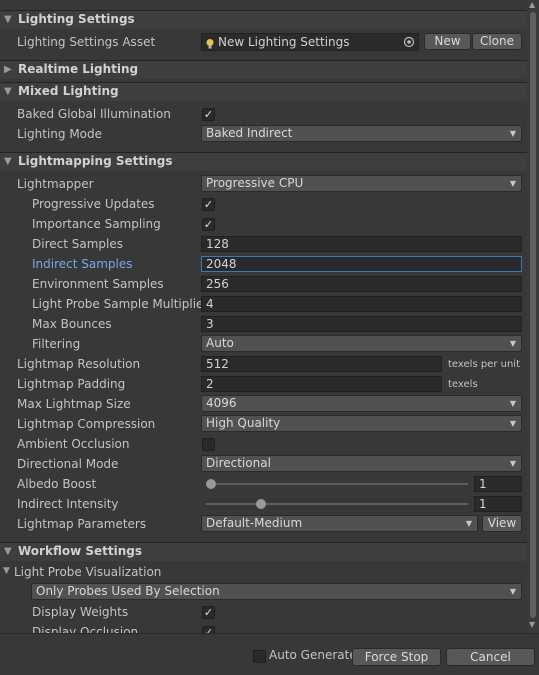 The height and width of the screenshot is (675, 539). I want to click on baked-gi-label: Baked Global Illumination, so click(94, 114).